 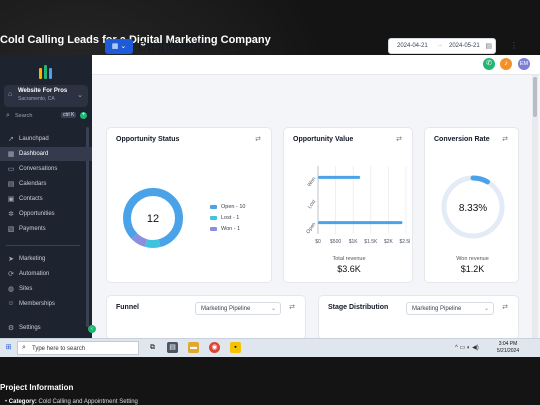 I want to click on sidebar-item-label: Contacts, so click(x=31, y=199).